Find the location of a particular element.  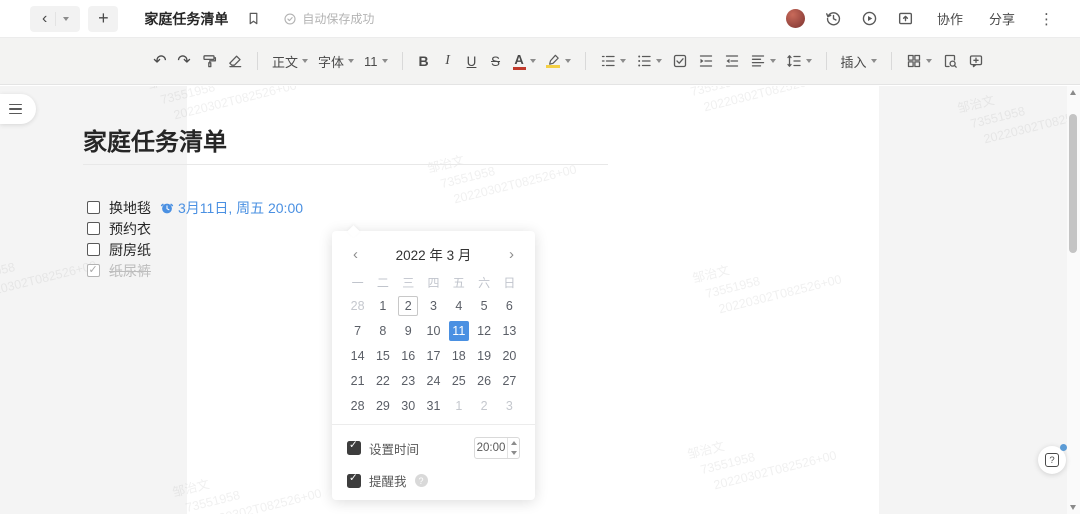

time-input: 20:00 is located at coordinates (497, 448).